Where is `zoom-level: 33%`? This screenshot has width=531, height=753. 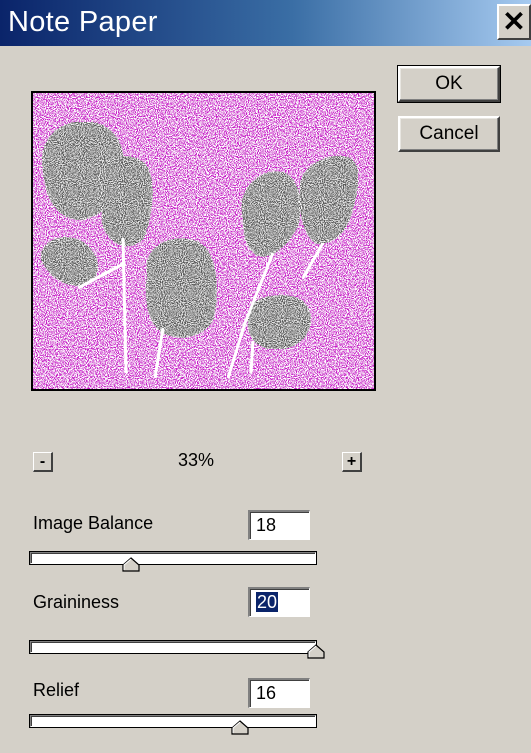 zoom-level: 33% is located at coordinates (196, 460).